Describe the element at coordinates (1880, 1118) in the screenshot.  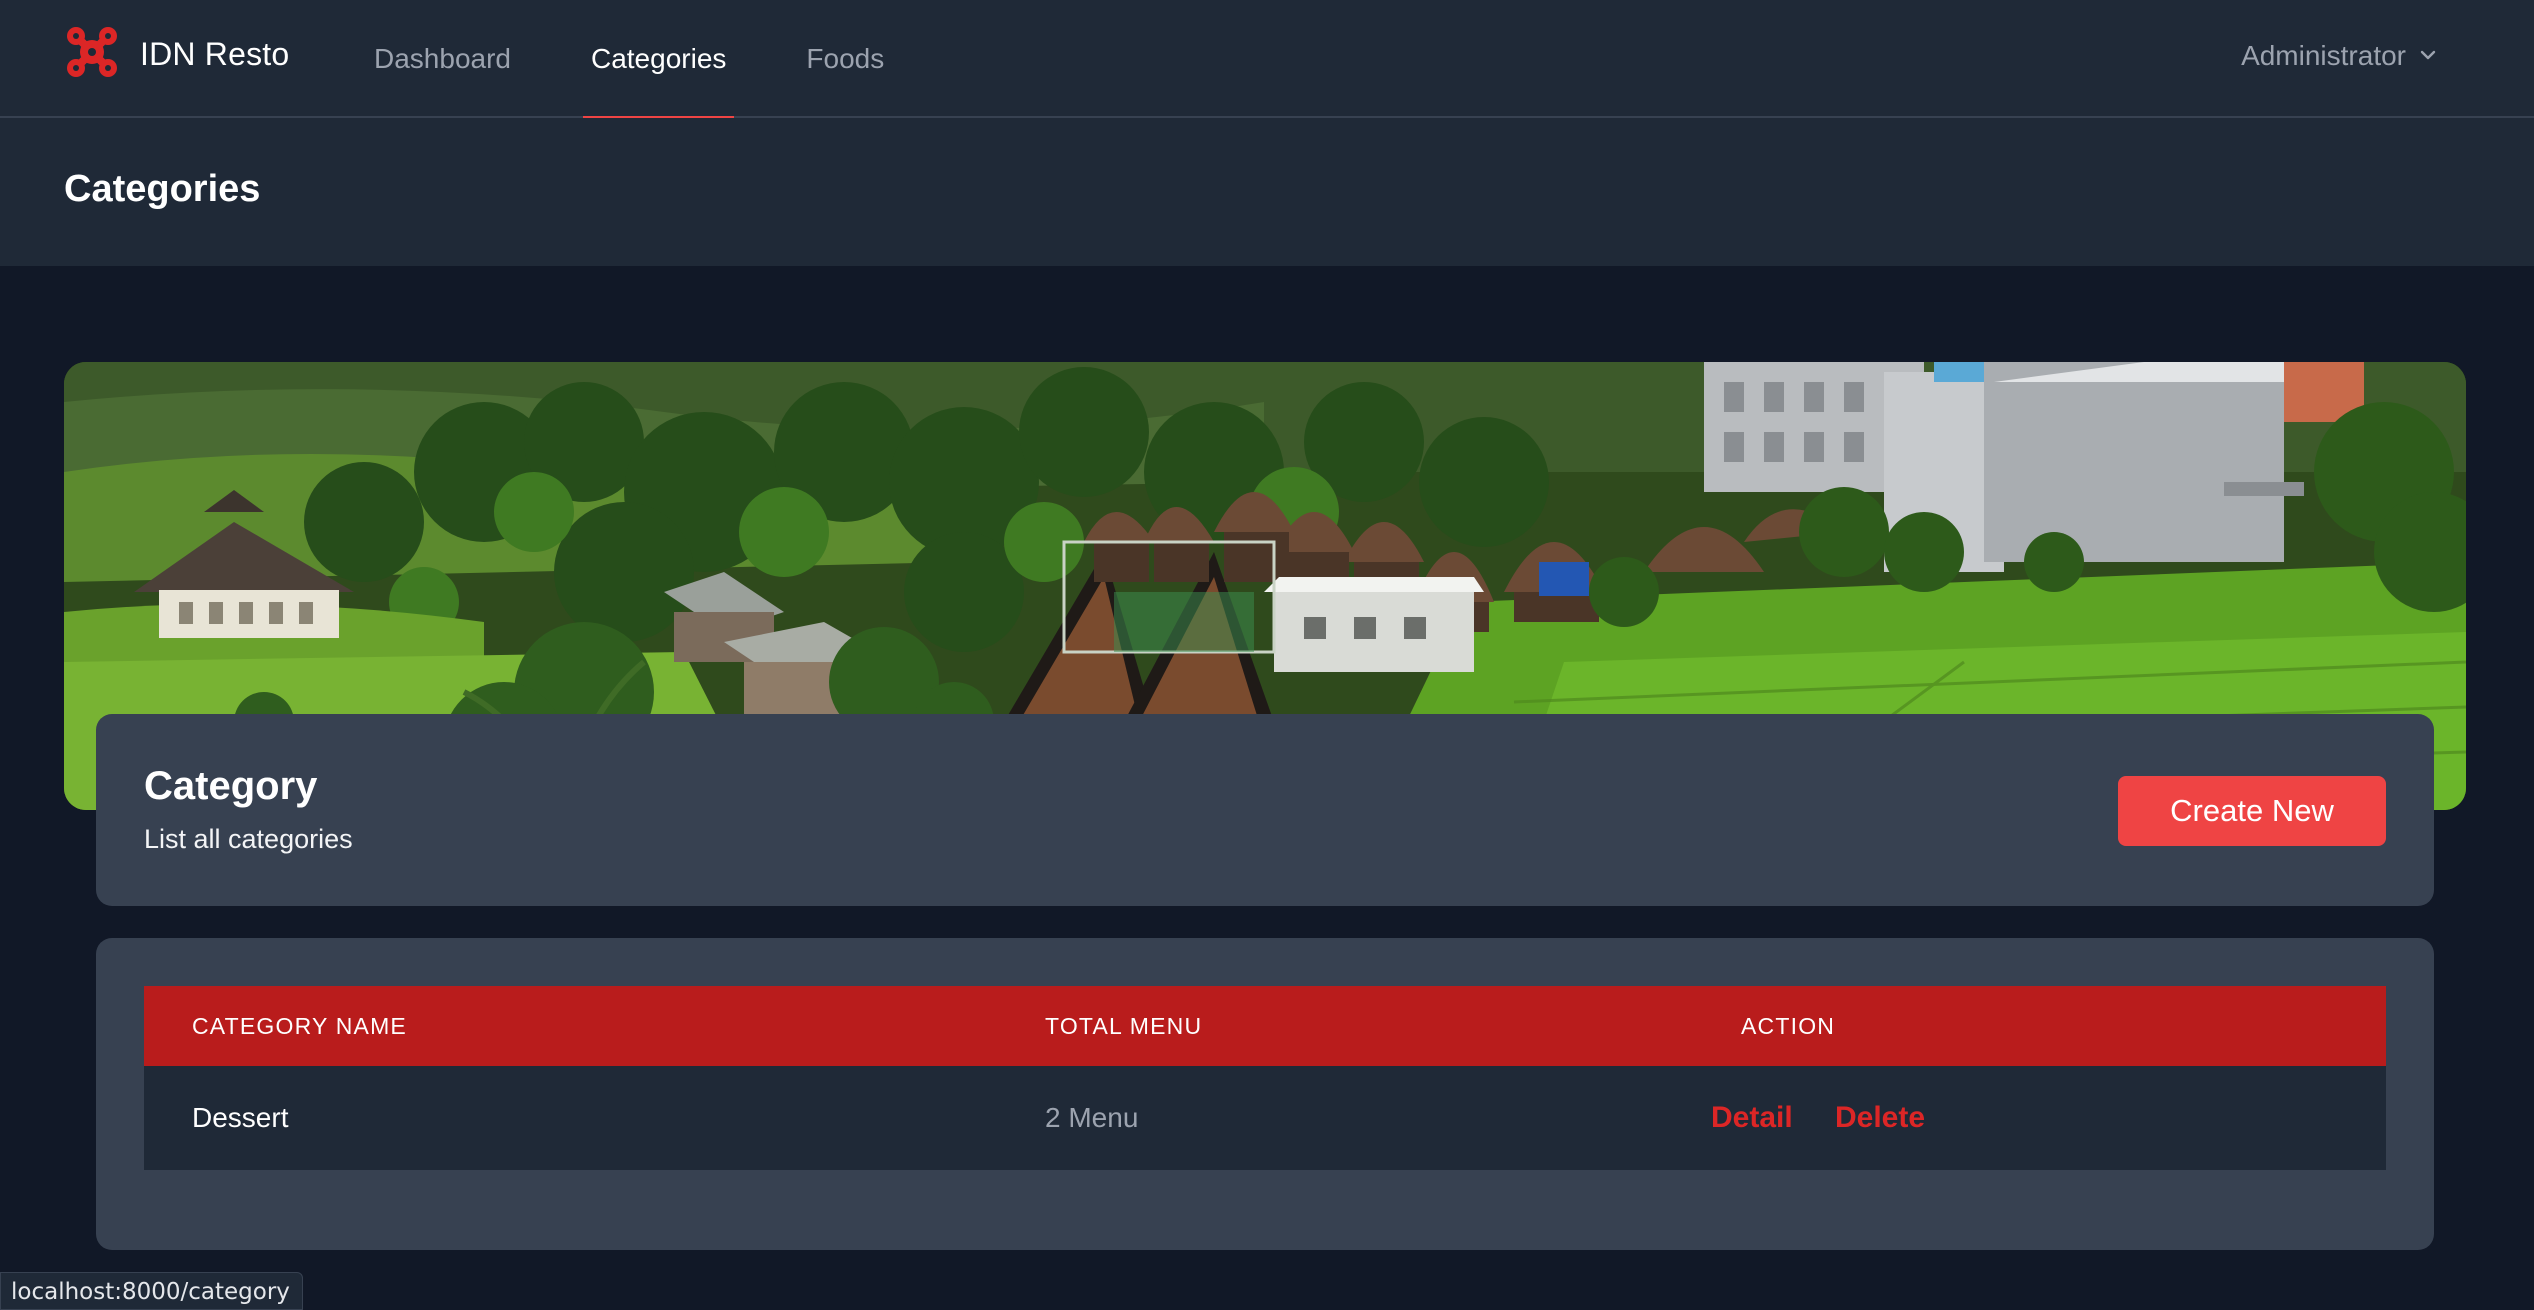
I see `delete-link: Delete` at that location.